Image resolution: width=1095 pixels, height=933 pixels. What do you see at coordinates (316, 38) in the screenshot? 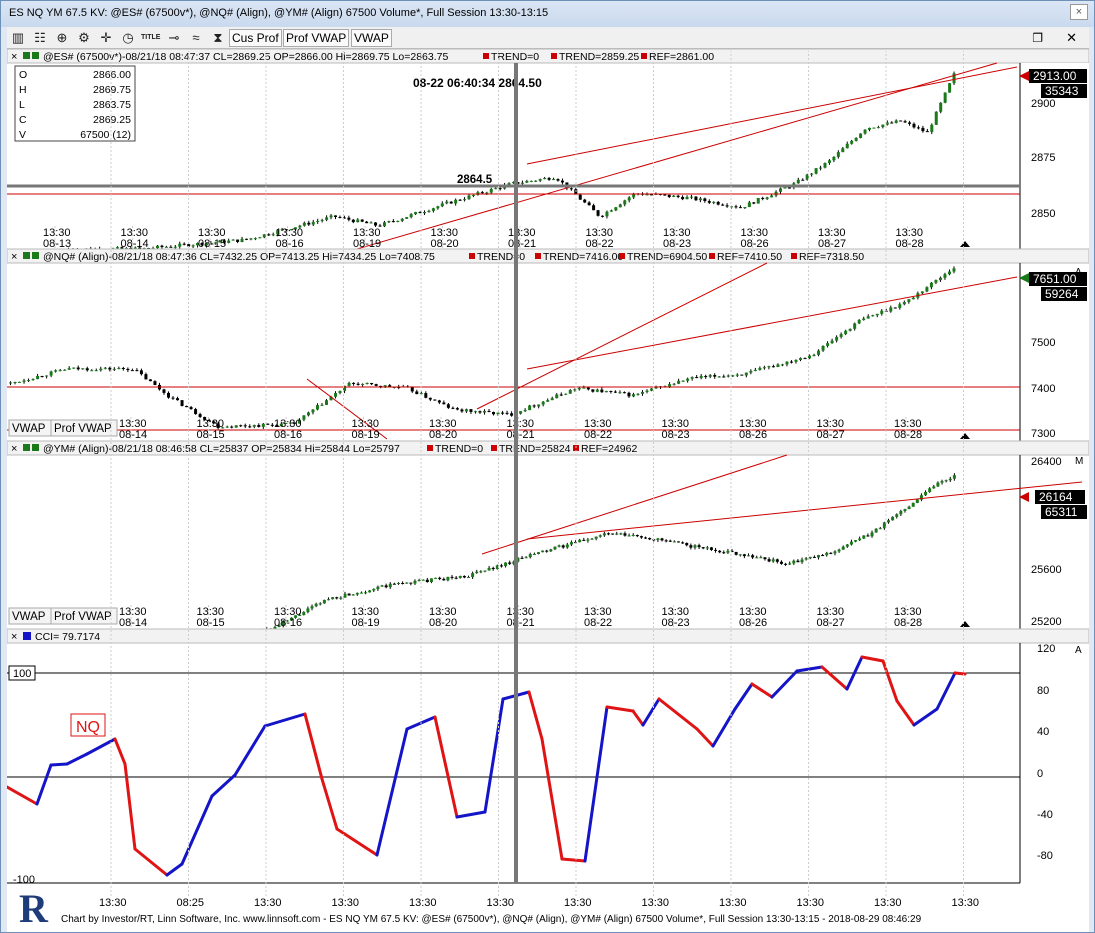
I see `prof-vwap-button: Prof VWAP` at bounding box center [316, 38].